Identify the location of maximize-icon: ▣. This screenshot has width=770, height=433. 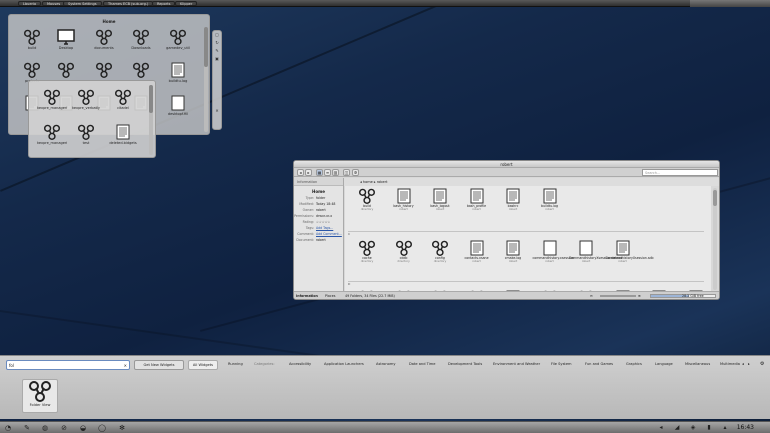
(217, 59).